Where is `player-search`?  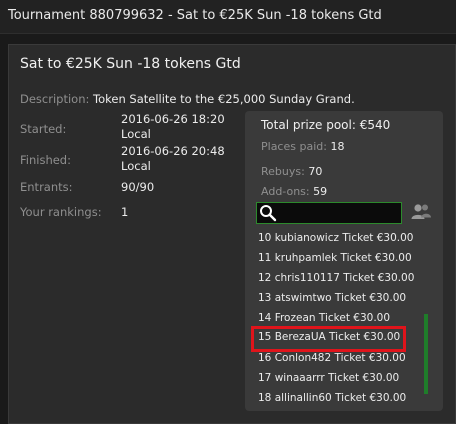 player-search is located at coordinates (329, 213).